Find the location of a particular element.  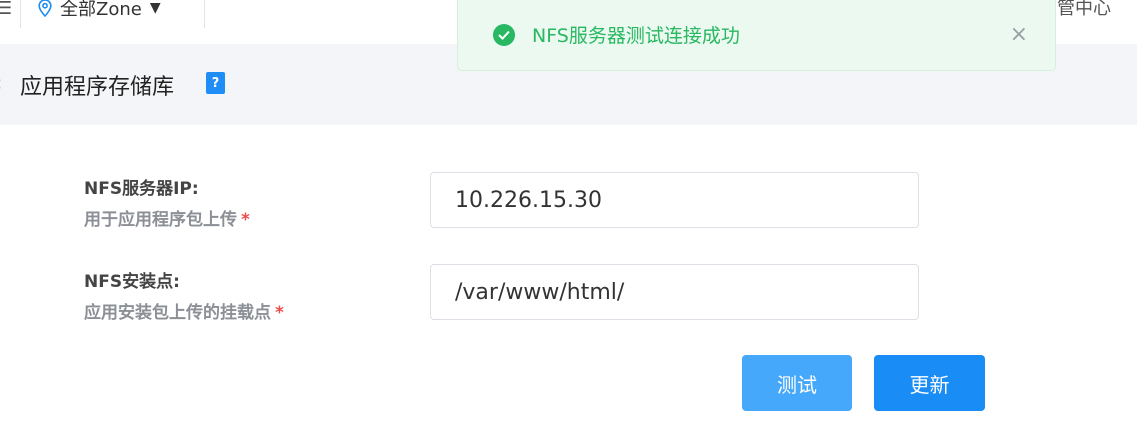

nfs-mount-input is located at coordinates (674, 292).